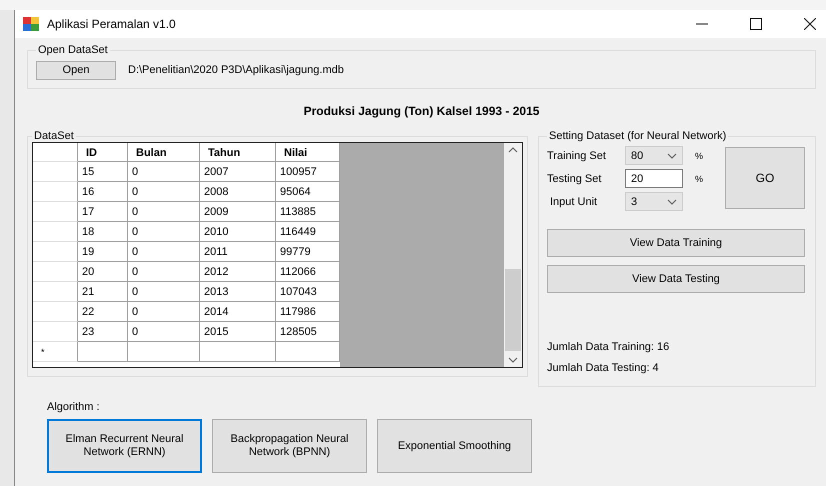 The width and height of the screenshot is (826, 486). Describe the element at coordinates (675, 279) in the screenshot. I see `view-data-button: View Data Testing` at that location.